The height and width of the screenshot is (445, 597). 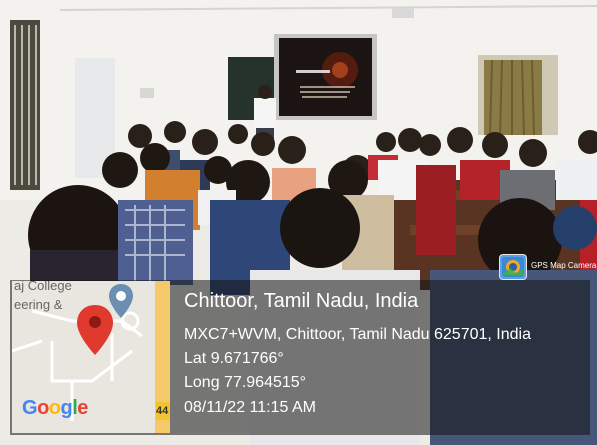 What do you see at coordinates (234, 358) in the screenshot?
I see `latitude-text: Lat 9.671766°` at bounding box center [234, 358].